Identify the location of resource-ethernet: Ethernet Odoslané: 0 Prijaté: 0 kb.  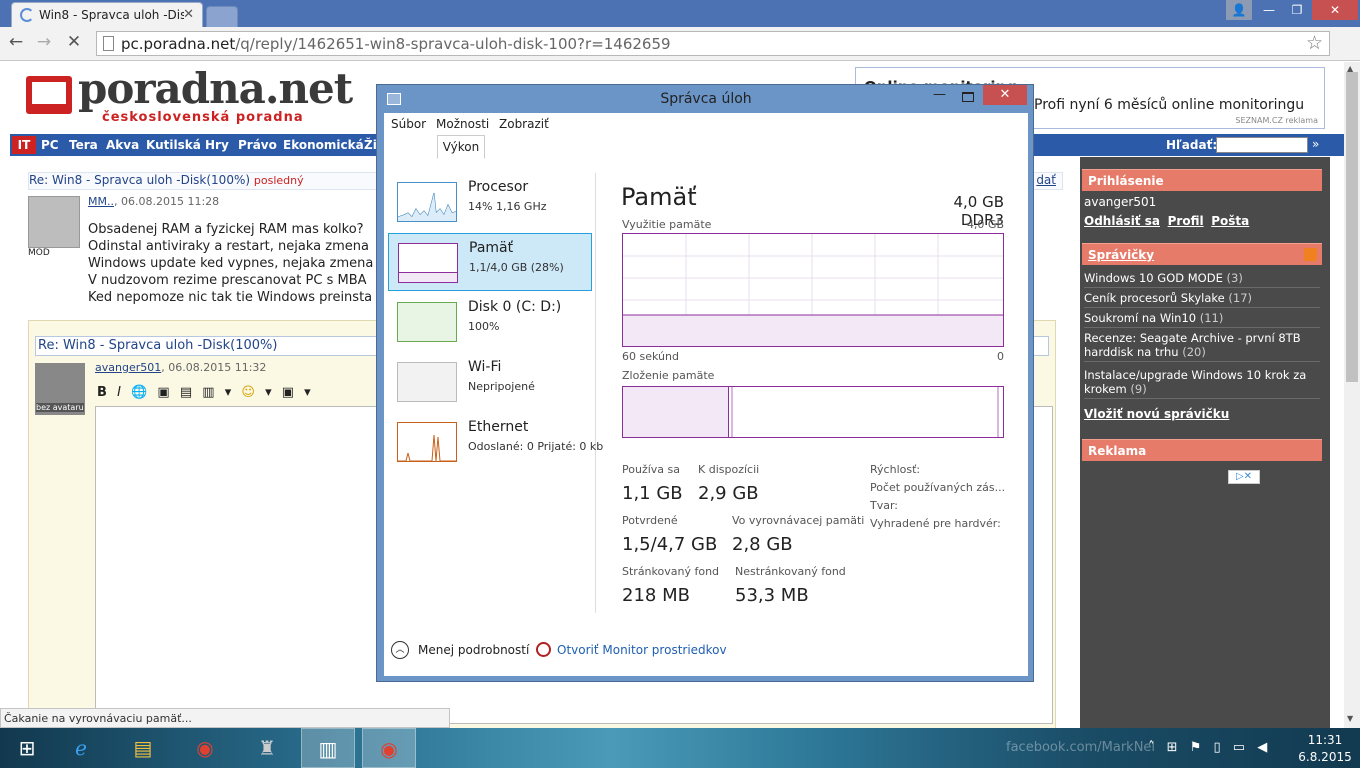
(495, 442).